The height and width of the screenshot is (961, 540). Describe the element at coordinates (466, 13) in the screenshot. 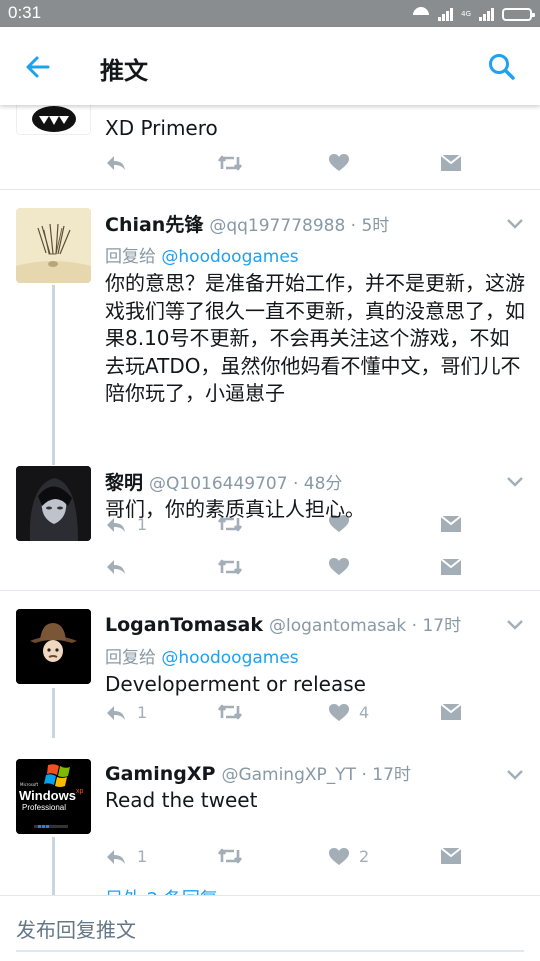

I see `network-type: 4G` at that location.